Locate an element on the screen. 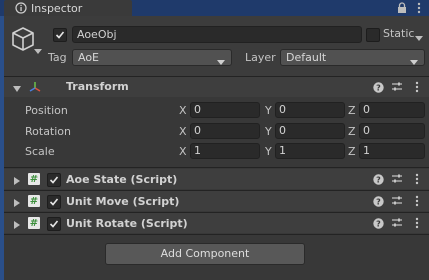  position-y-field: 0 is located at coordinates (310, 110).